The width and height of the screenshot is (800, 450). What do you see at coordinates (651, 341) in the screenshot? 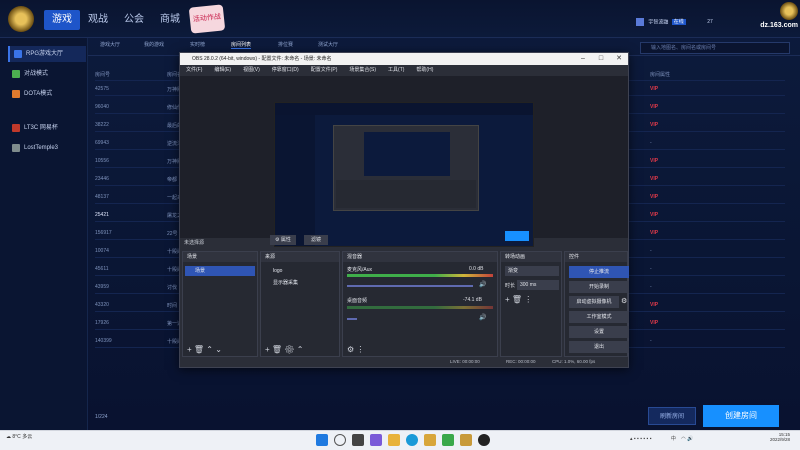
I see `room-vip-attr: -` at bounding box center [651, 341].